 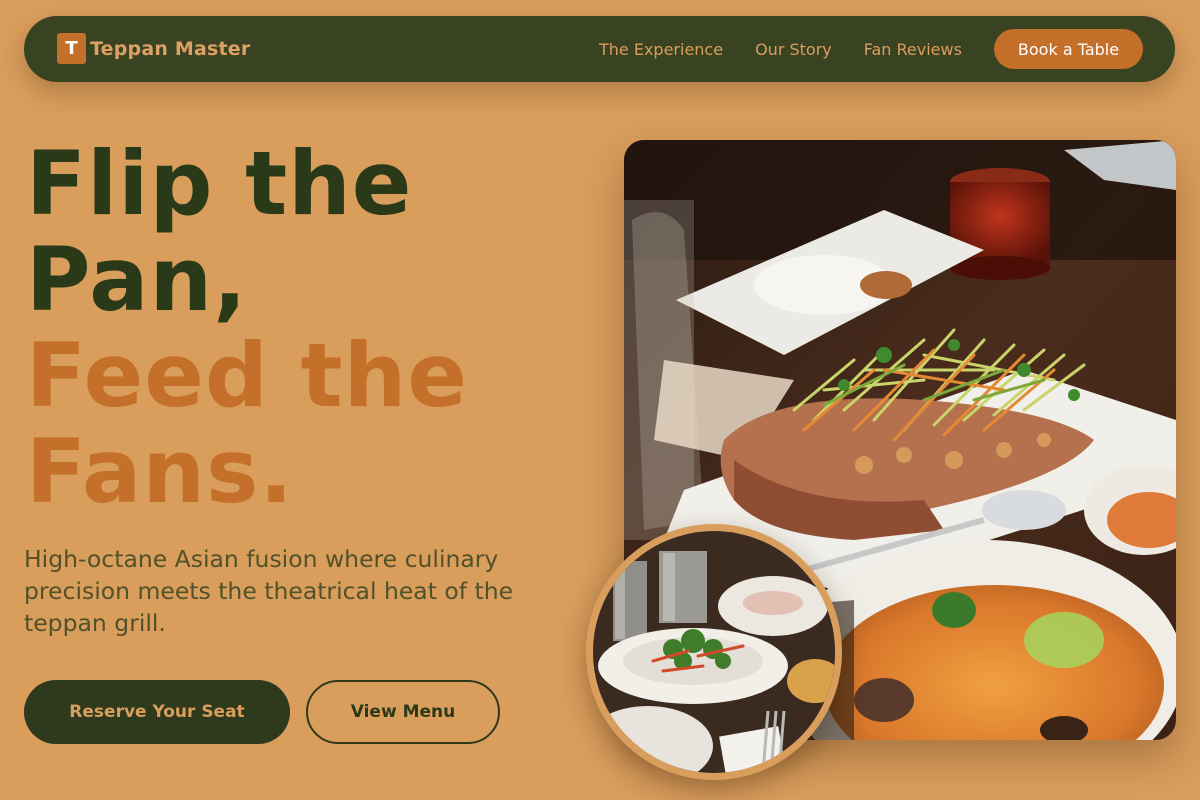 What do you see at coordinates (913, 49) in the screenshot?
I see `nav-link-fan-reviews: Fan Reviews` at bounding box center [913, 49].